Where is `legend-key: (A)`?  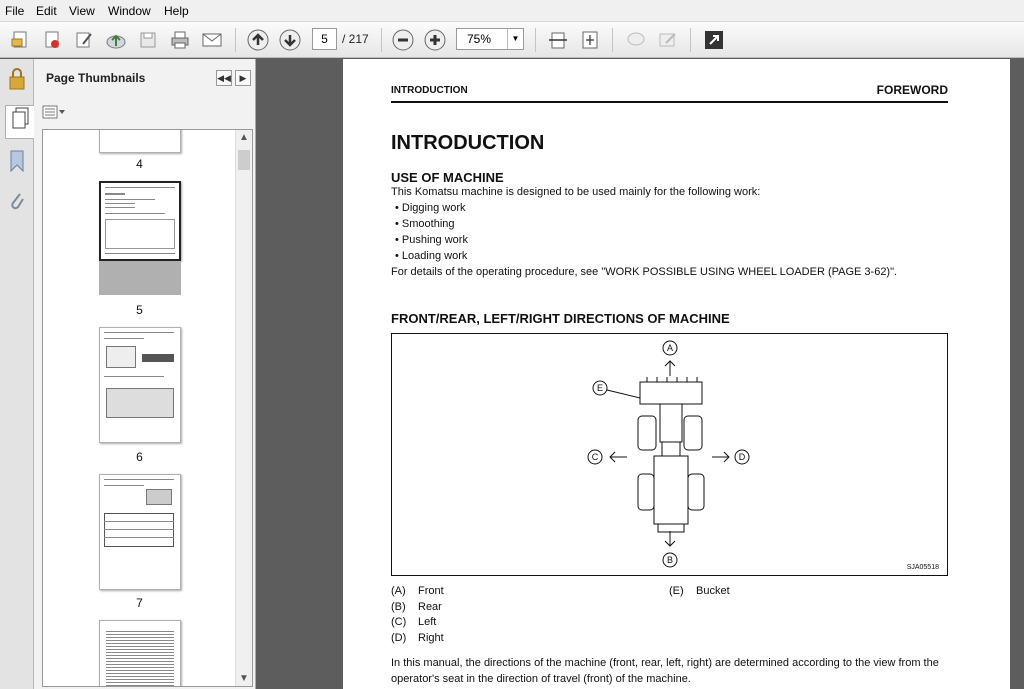 legend-key: (A) is located at coordinates (398, 591).